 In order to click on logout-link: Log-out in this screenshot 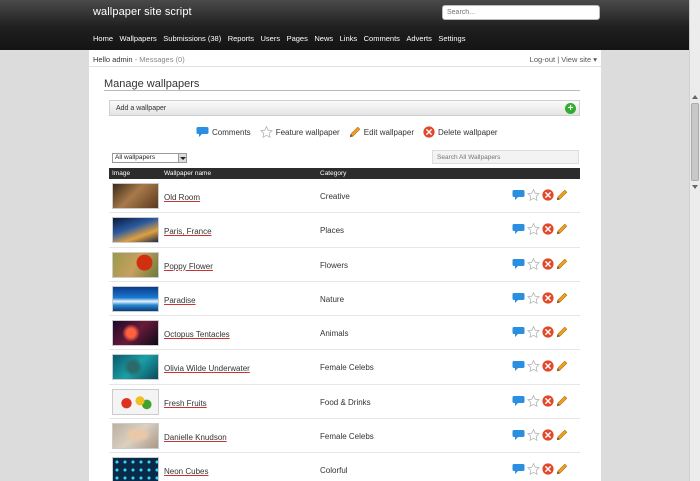, I will do `click(542, 59)`.